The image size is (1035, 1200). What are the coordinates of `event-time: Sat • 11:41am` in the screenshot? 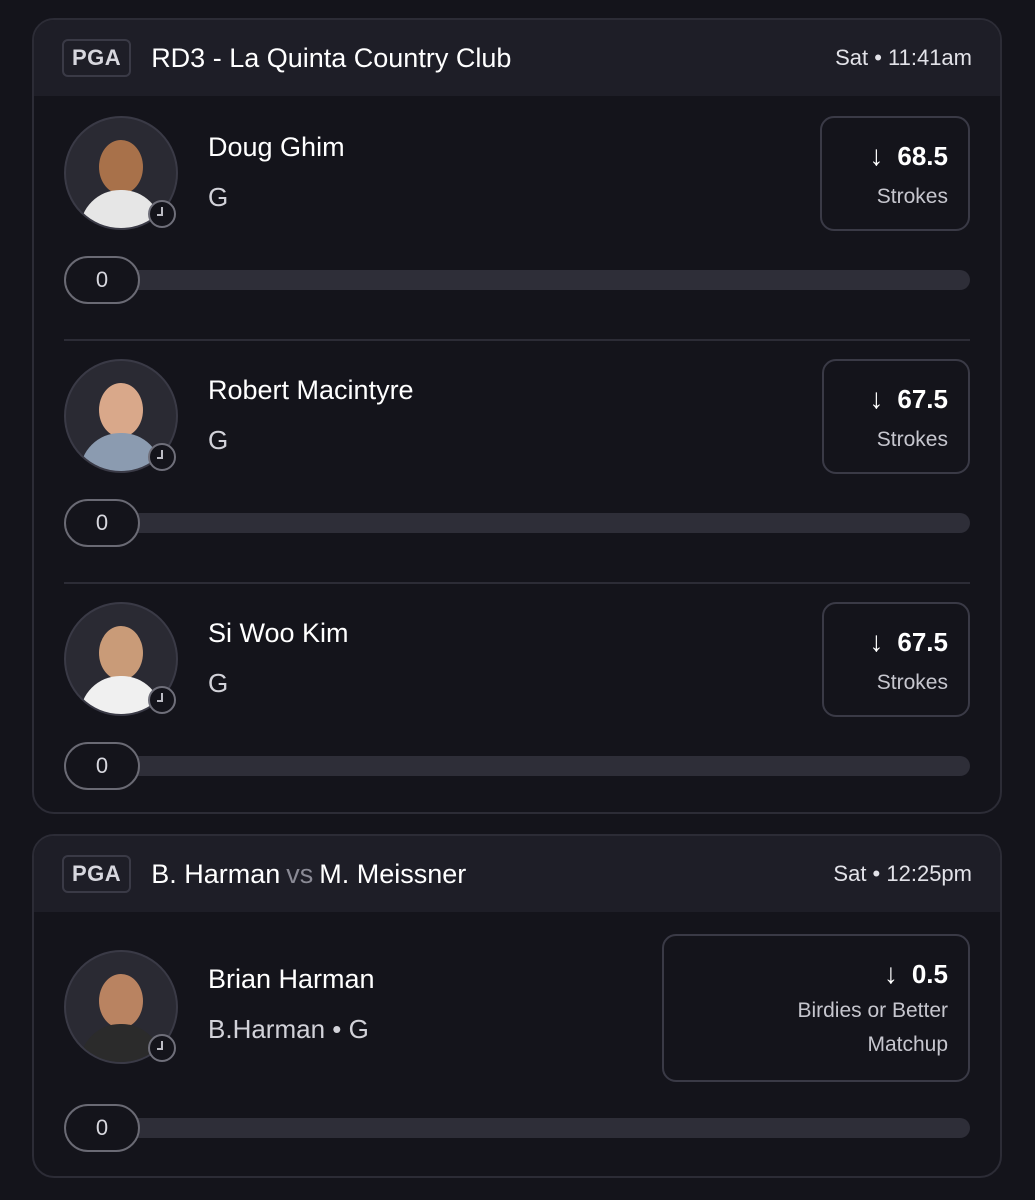 It's located at (903, 57).